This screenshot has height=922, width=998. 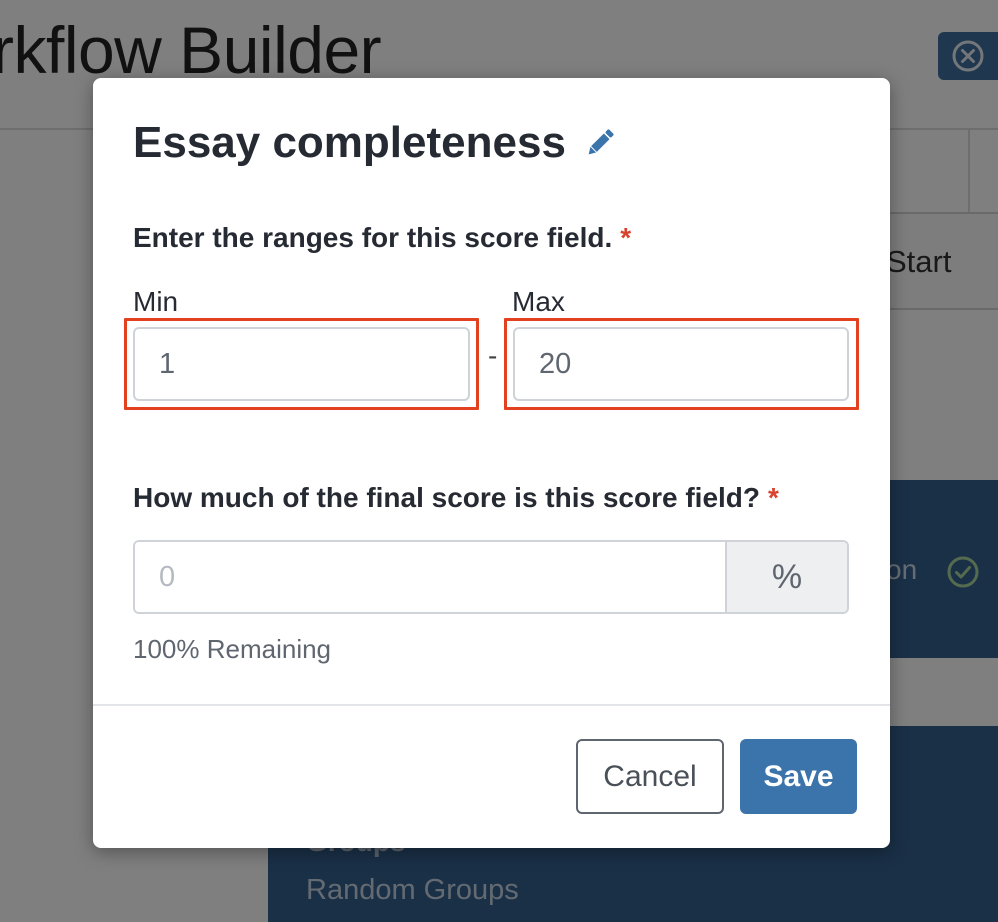 What do you see at coordinates (798, 776) in the screenshot?
I see `save-button: Save` at bounding box center [798, 776].